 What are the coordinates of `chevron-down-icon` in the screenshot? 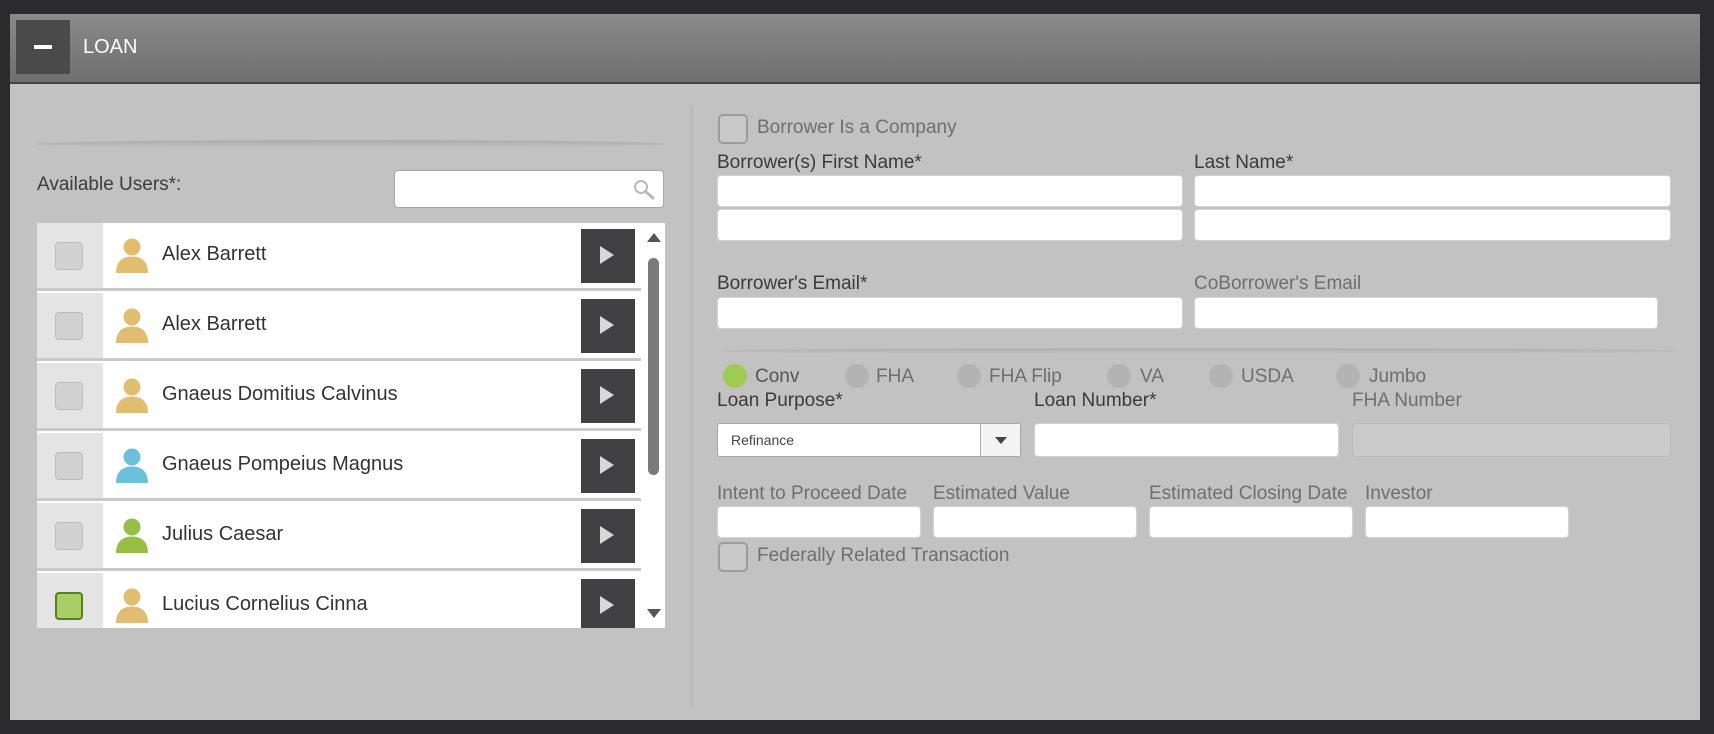 It's located at (1001, 440).